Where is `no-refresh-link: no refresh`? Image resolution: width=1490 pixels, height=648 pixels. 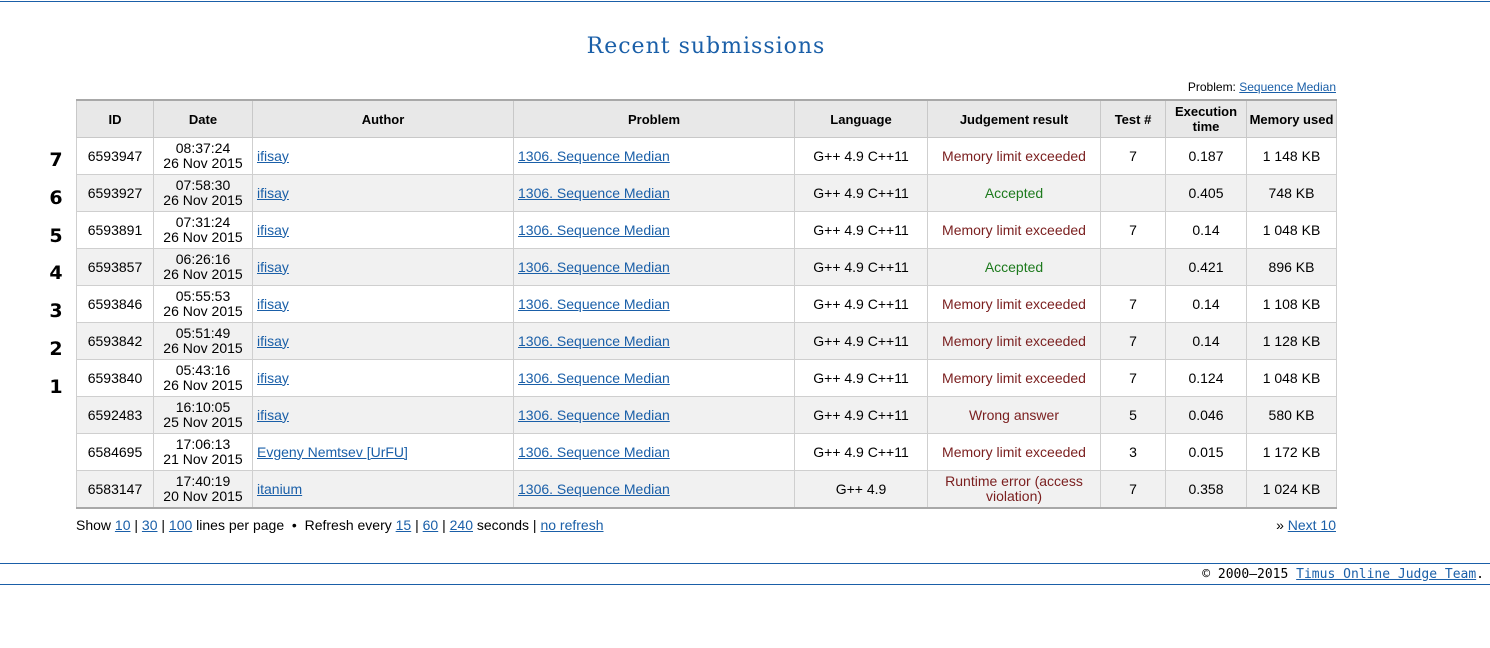 no-refresh-link: no refresh is located at coordinates (571, 525).